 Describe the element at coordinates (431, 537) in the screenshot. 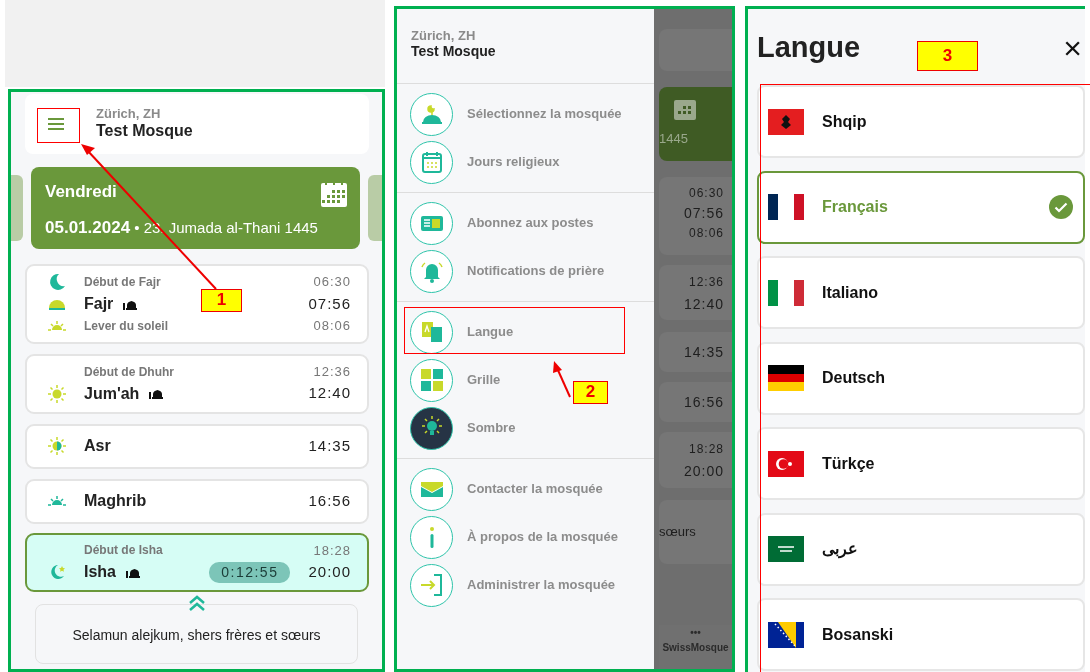

I see `info-icon` at that location.